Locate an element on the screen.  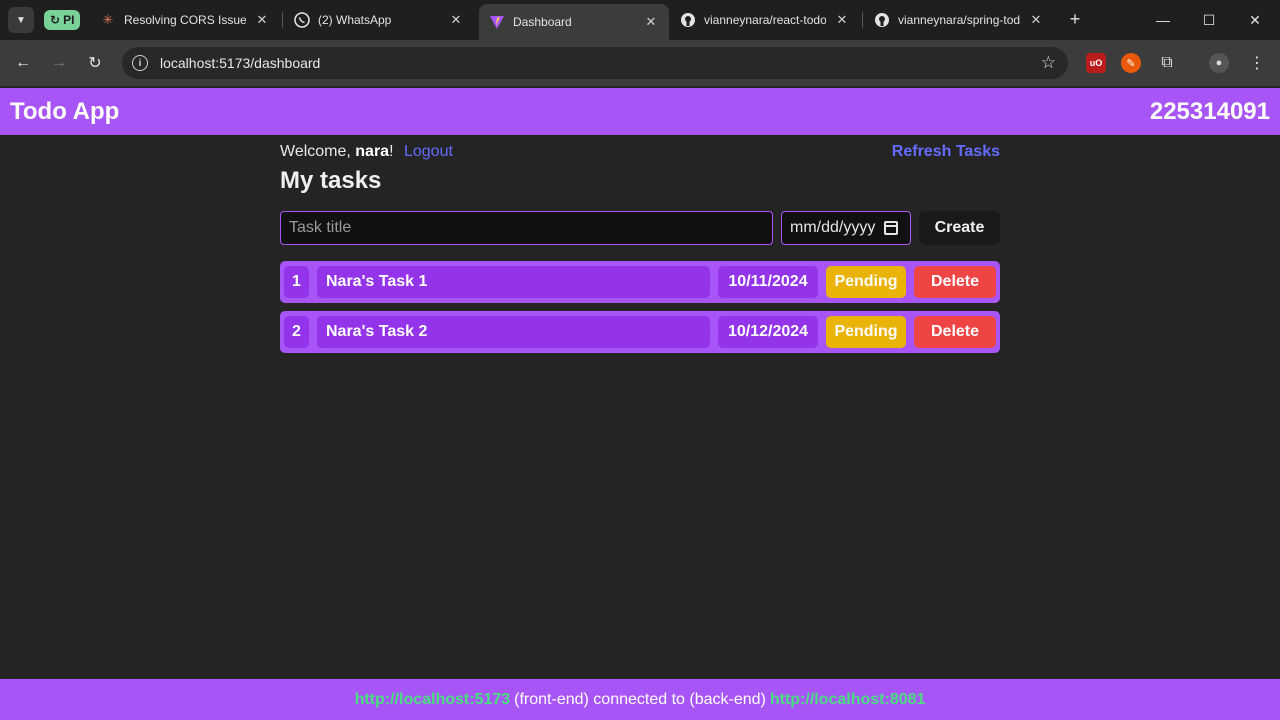
date-placeholder: mm/dd/yyyy is located at coordinates (833, 227).